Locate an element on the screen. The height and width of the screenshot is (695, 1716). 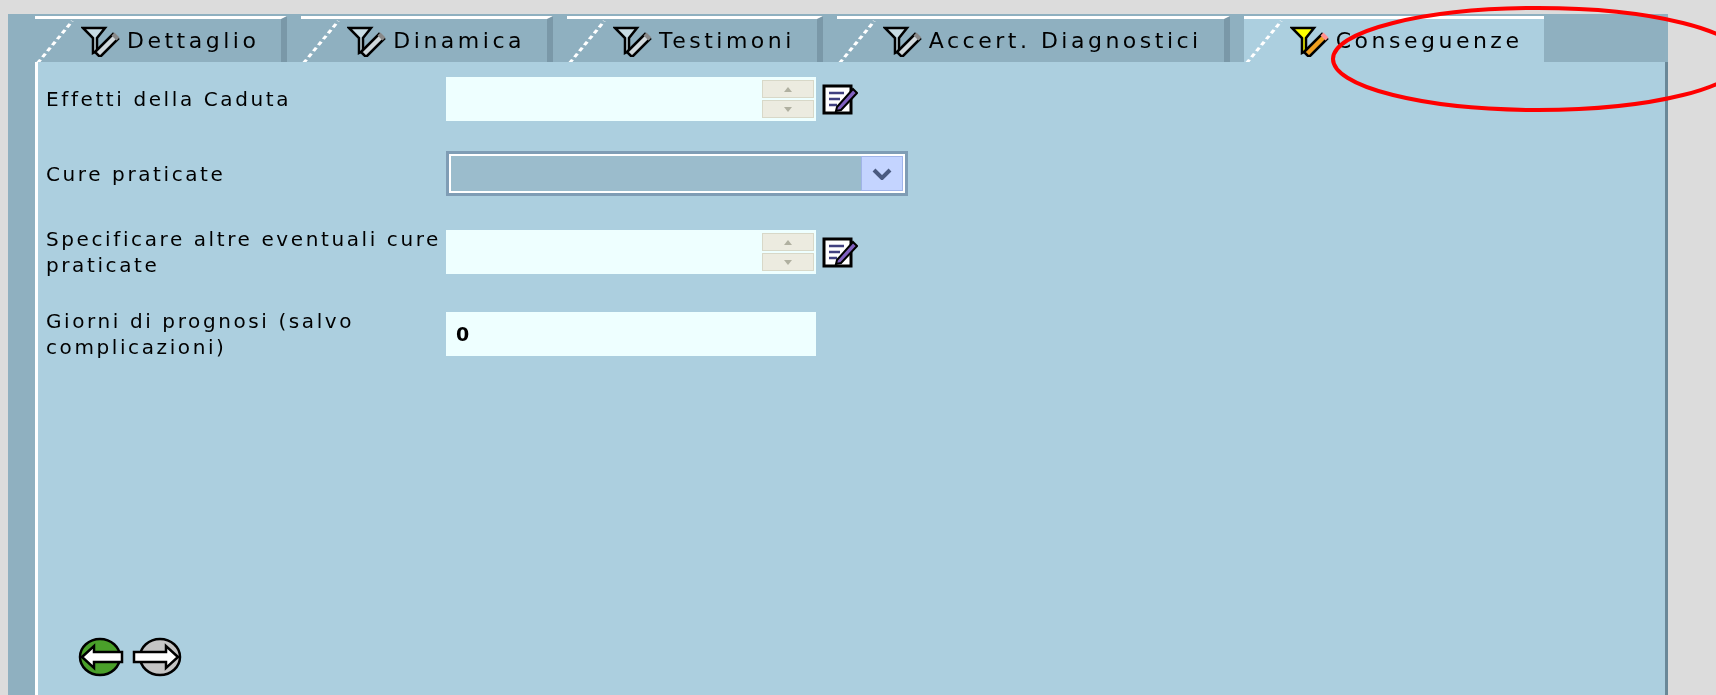
field-label: Specificare altre eventuali cure praticate is located at coordinates (243, 252).